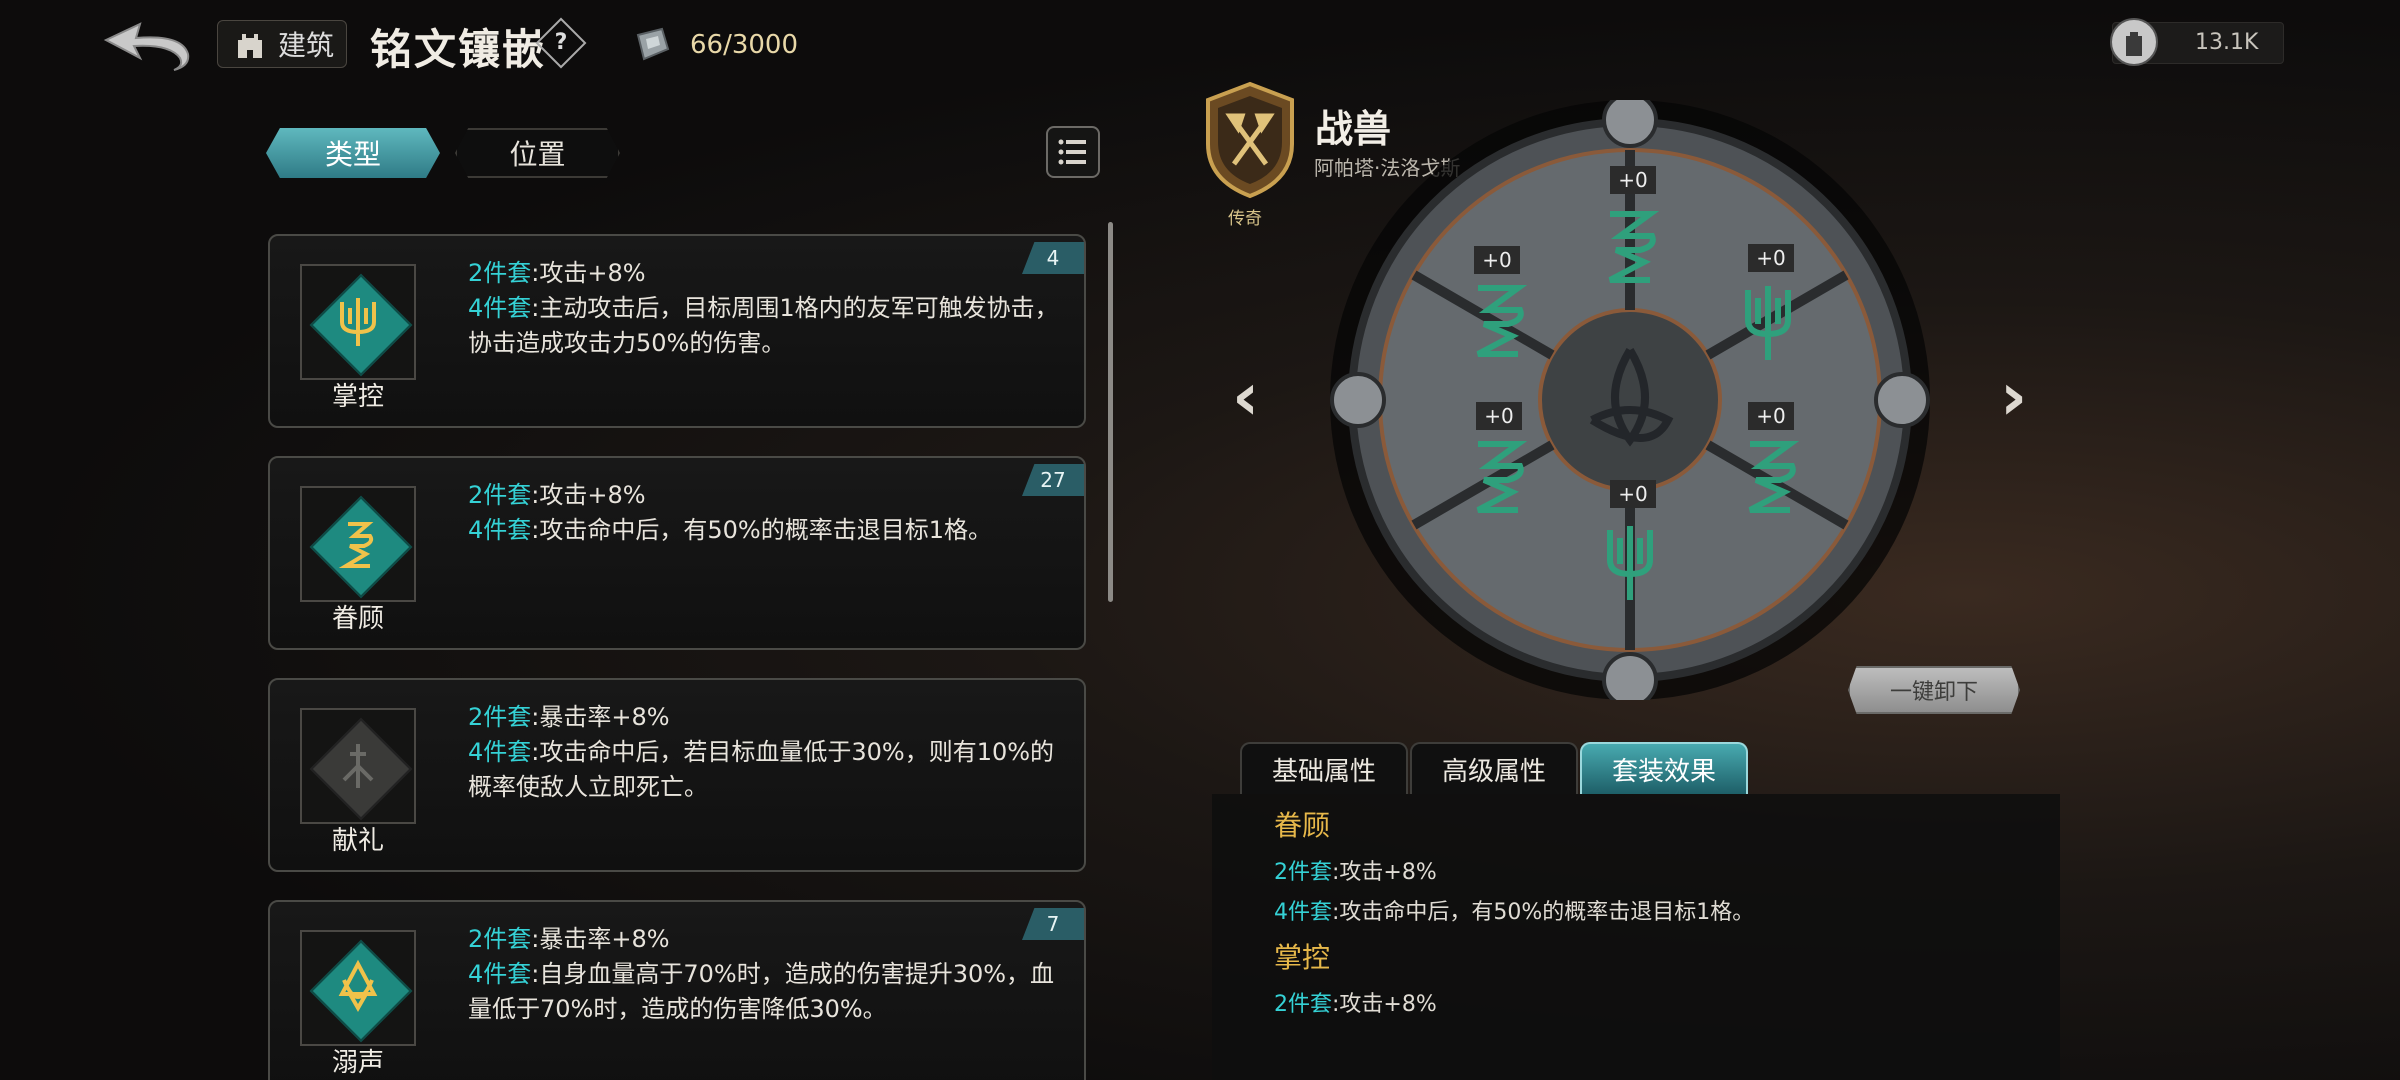 This screenshot has width=2400, height=1080. Describe the element at coordinates (1934, 690) in the screenshot. I see `unequip-all-button: 一键卸下` at that location.